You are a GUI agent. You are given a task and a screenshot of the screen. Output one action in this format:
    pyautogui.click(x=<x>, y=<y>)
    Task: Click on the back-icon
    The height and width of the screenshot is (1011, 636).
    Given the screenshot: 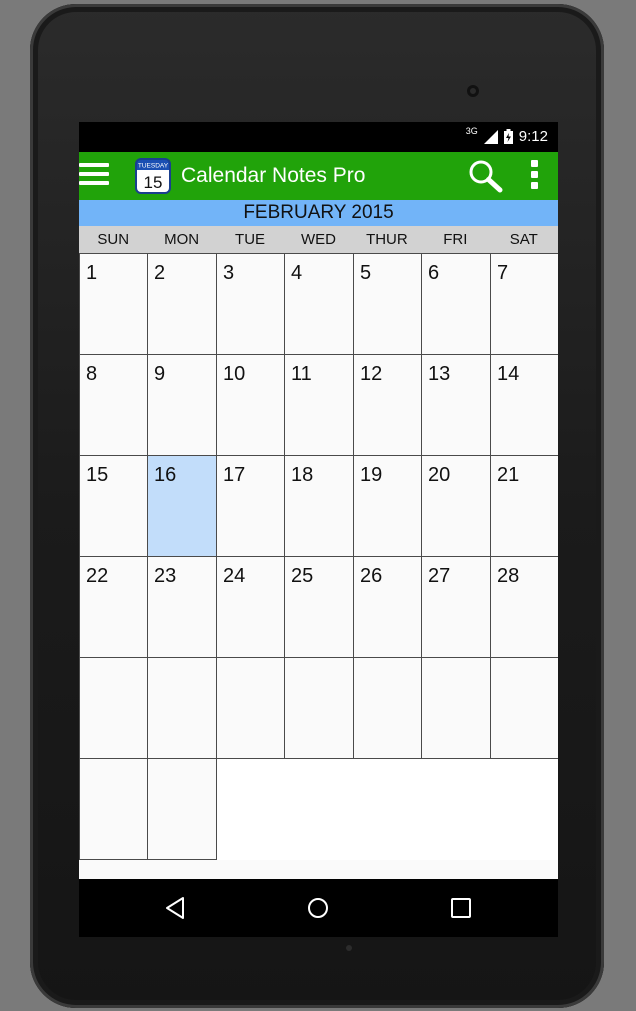 What is the action you would take?
    pyautogui.click(x=176, y=908)
    